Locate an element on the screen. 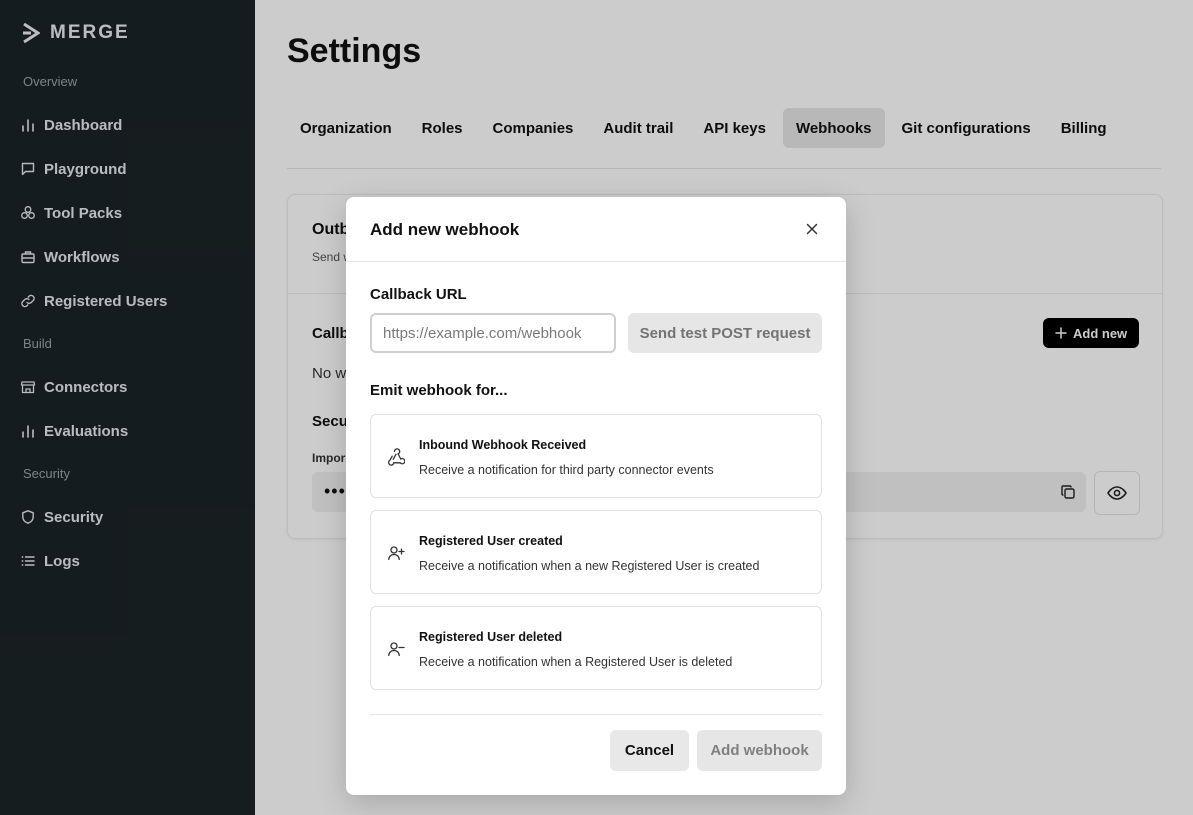 The width and height of the screenshot is (1193, 815). cancel-button: Cancel is located at coordinates (649, 750).